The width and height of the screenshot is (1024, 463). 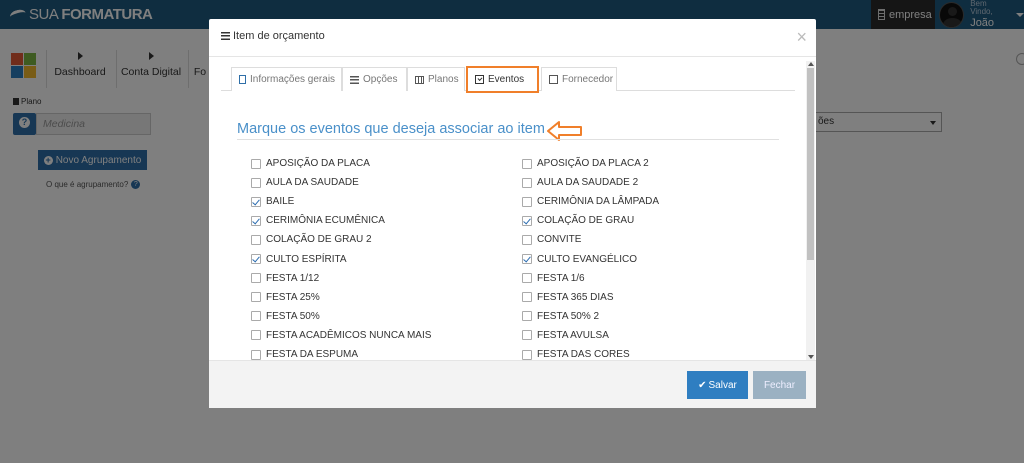 I want to click on event-checkbox-item: FESTA 50%, so click(x=285, y=316).